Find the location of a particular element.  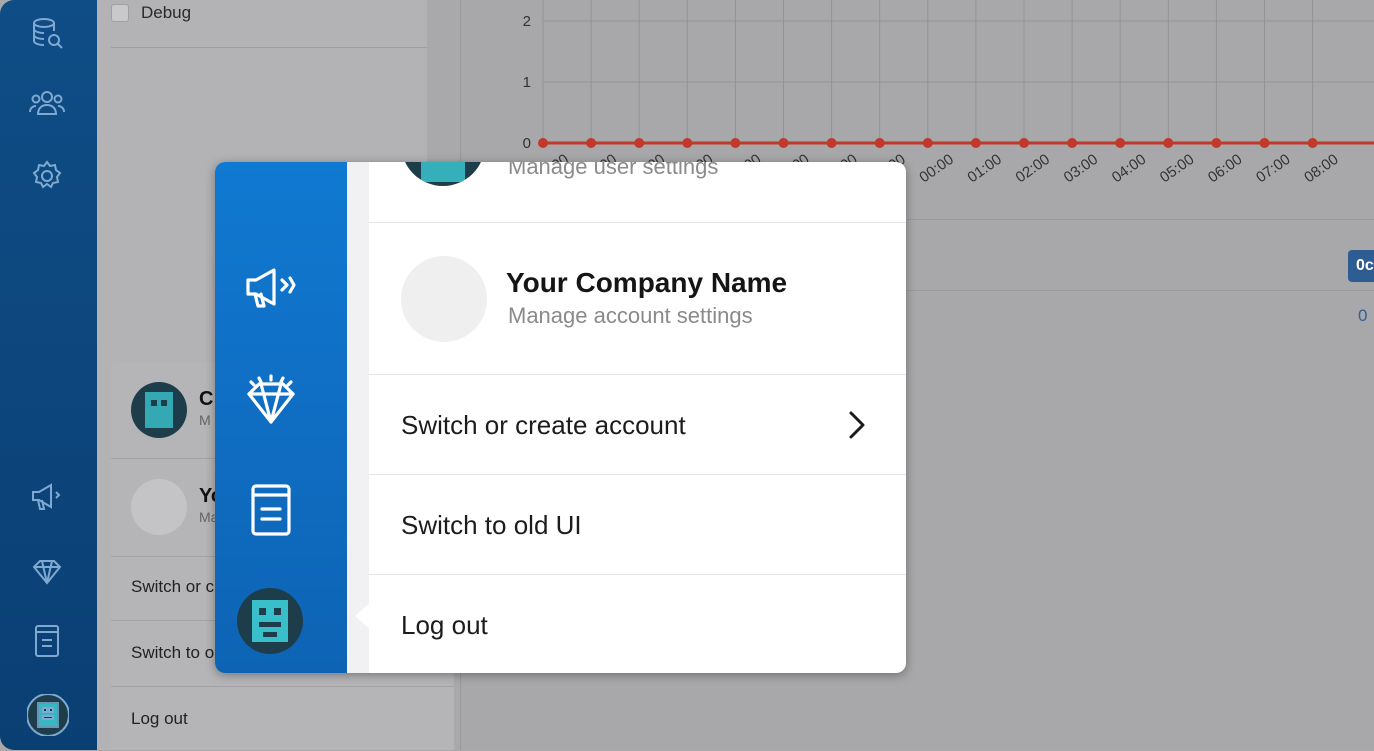

chart-y-tick-label: 1 is located at coordinates (527, 82).